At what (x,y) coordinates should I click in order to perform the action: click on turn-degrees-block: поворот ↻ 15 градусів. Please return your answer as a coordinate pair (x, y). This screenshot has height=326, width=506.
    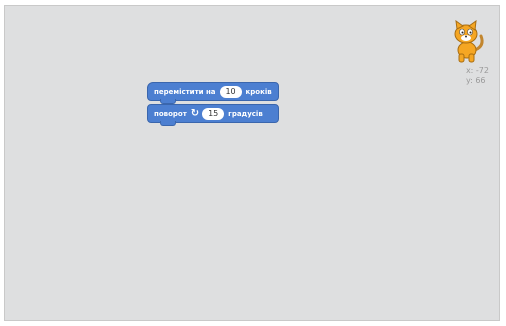
    Looking at the image, I should click on (213, 115).